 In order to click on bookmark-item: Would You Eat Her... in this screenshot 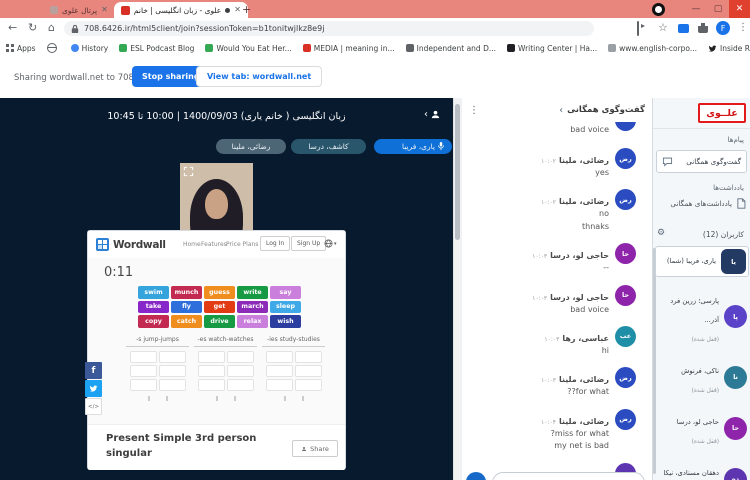, I will do `click(248, 48)`.